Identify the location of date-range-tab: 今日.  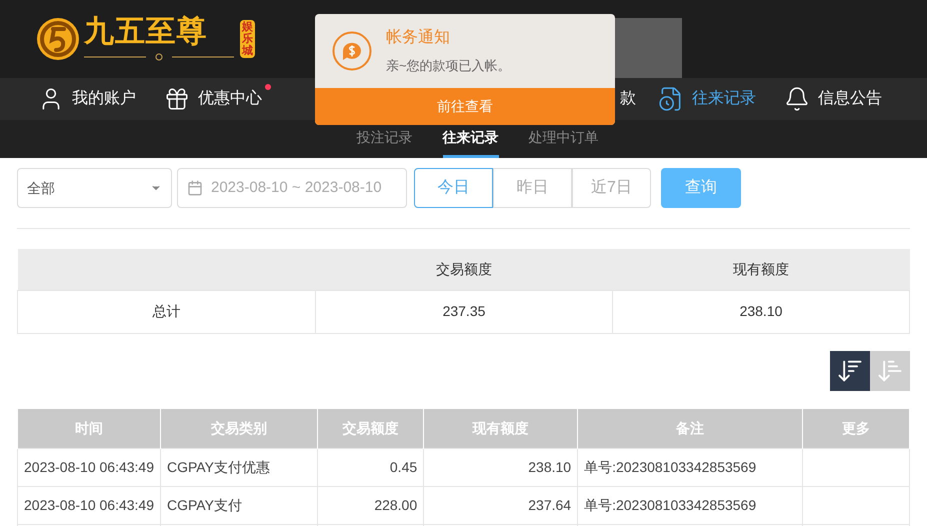
(453, 188).